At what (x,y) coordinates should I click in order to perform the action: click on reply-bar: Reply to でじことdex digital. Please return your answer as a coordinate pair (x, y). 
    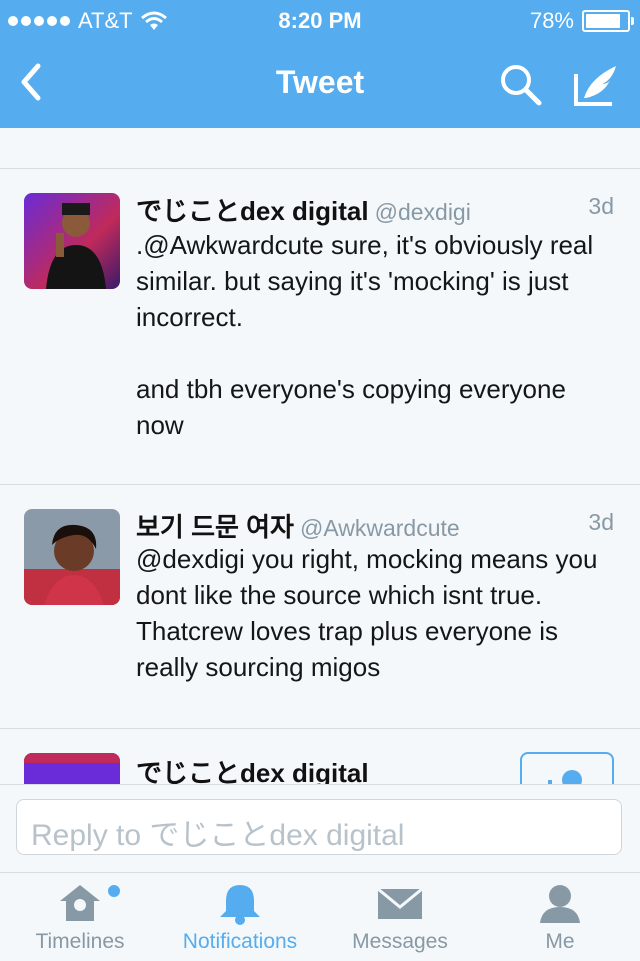
    Looking at the image, I should click on (320, 828).